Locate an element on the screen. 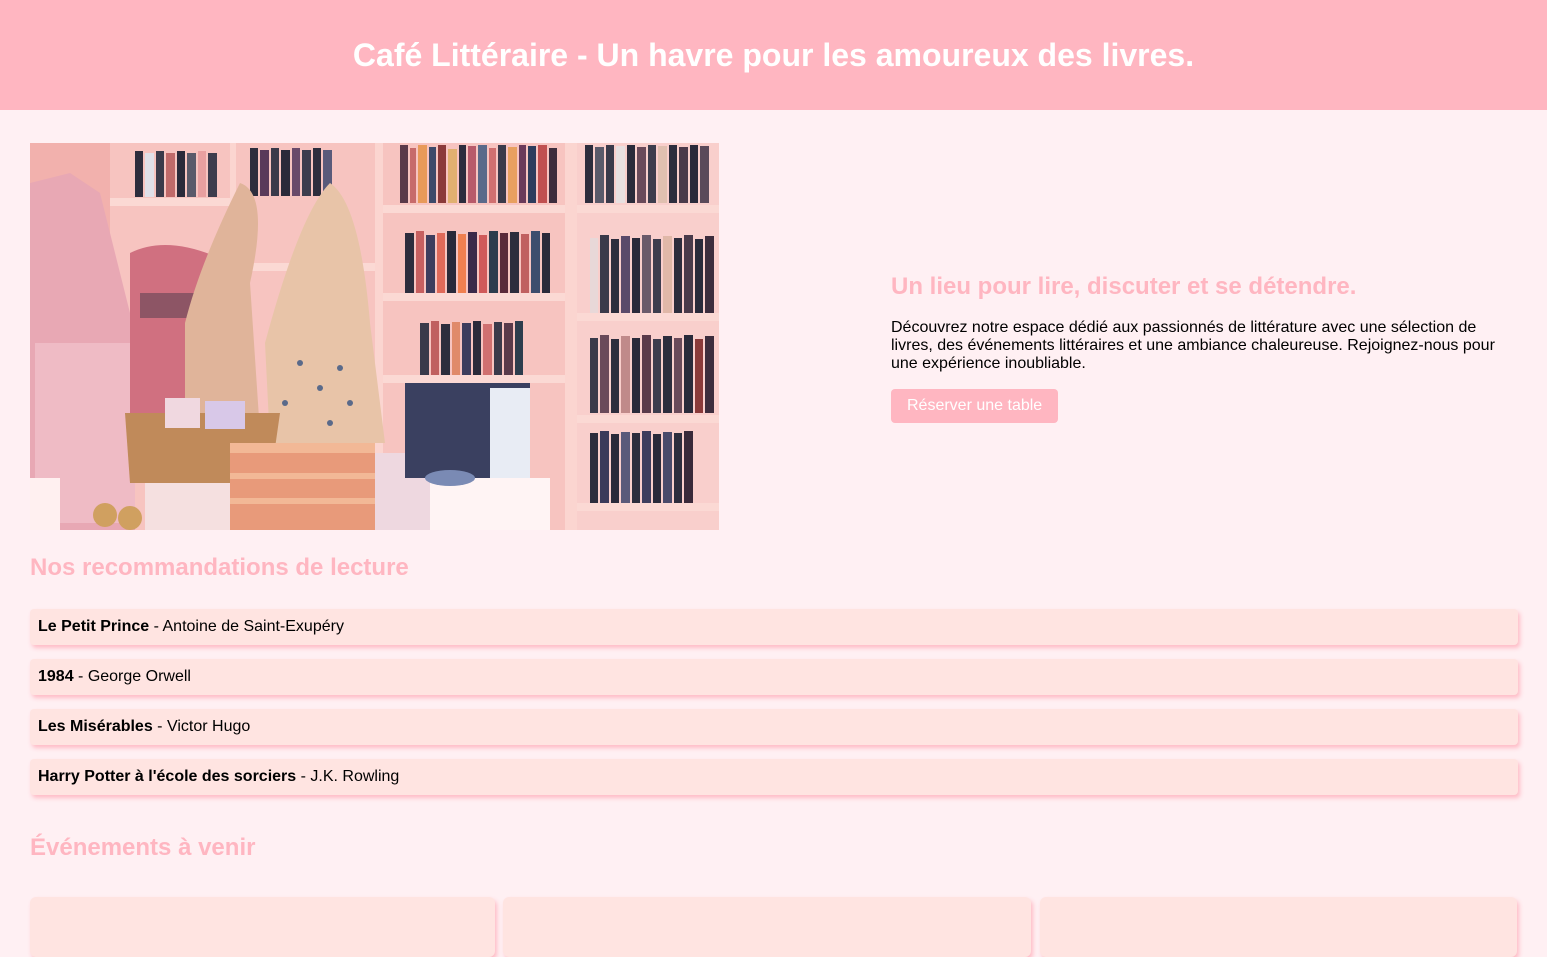  book-title: Les Misérables is located at coordinates (95, 726).